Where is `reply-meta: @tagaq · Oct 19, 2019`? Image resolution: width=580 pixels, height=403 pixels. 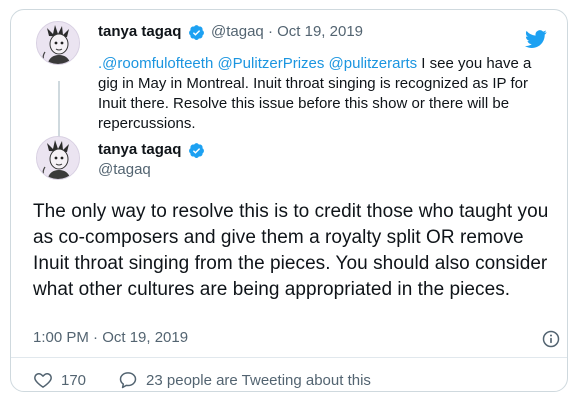
reply-meta: @tagaq · Oct 19, 2019 is located at coordinates (287, 31).